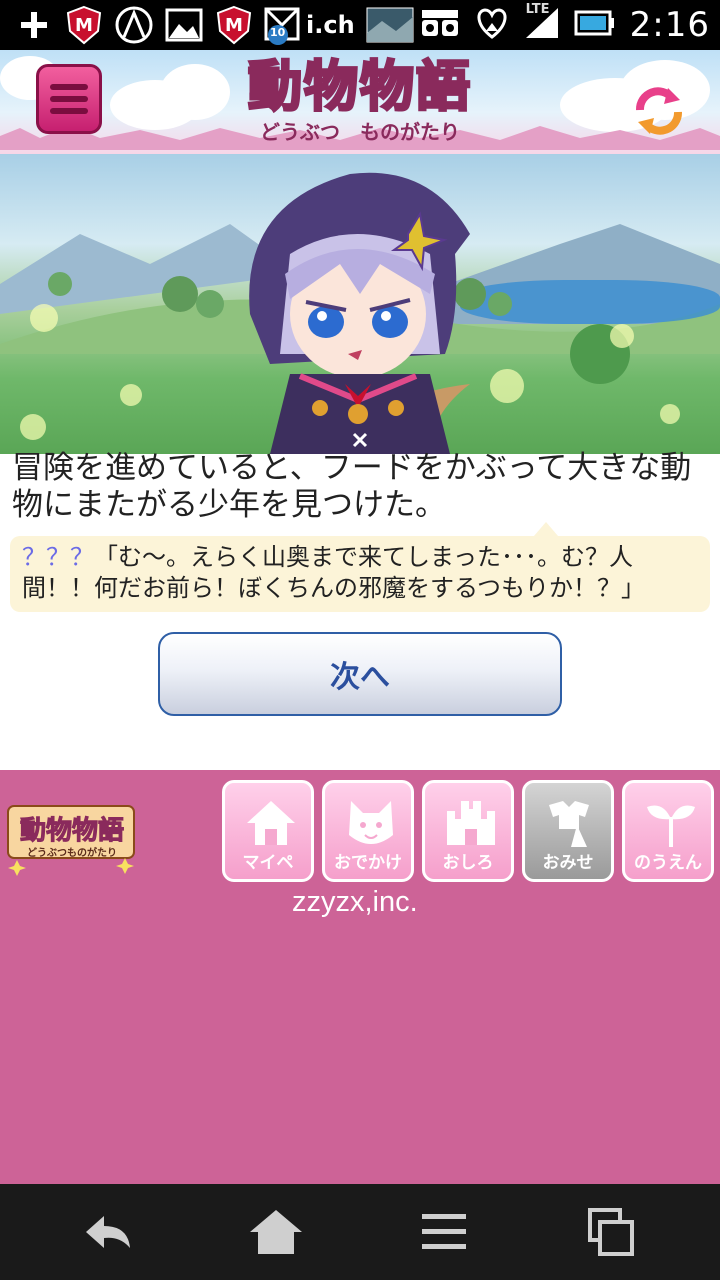 The height and width of the screenshot is (1280, 720). Describe the element at coordinates (108, 1232) in the screenshot. I see `back-icon` at that location.